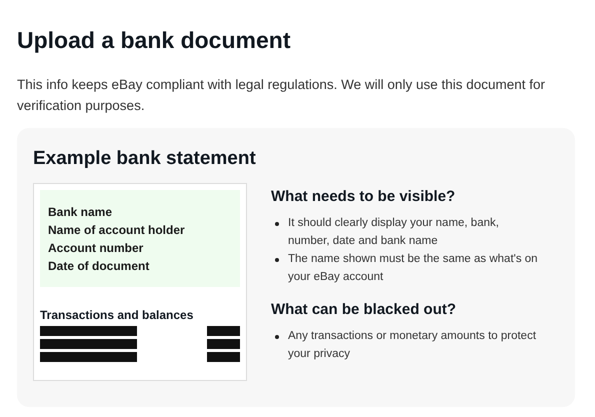 This screenshot has width=595, height=417. What do you see at coordinates (117, 315) in the screenshot?
I see `transactions-heading: Transactions and balances` at bounding box center [117, 315].